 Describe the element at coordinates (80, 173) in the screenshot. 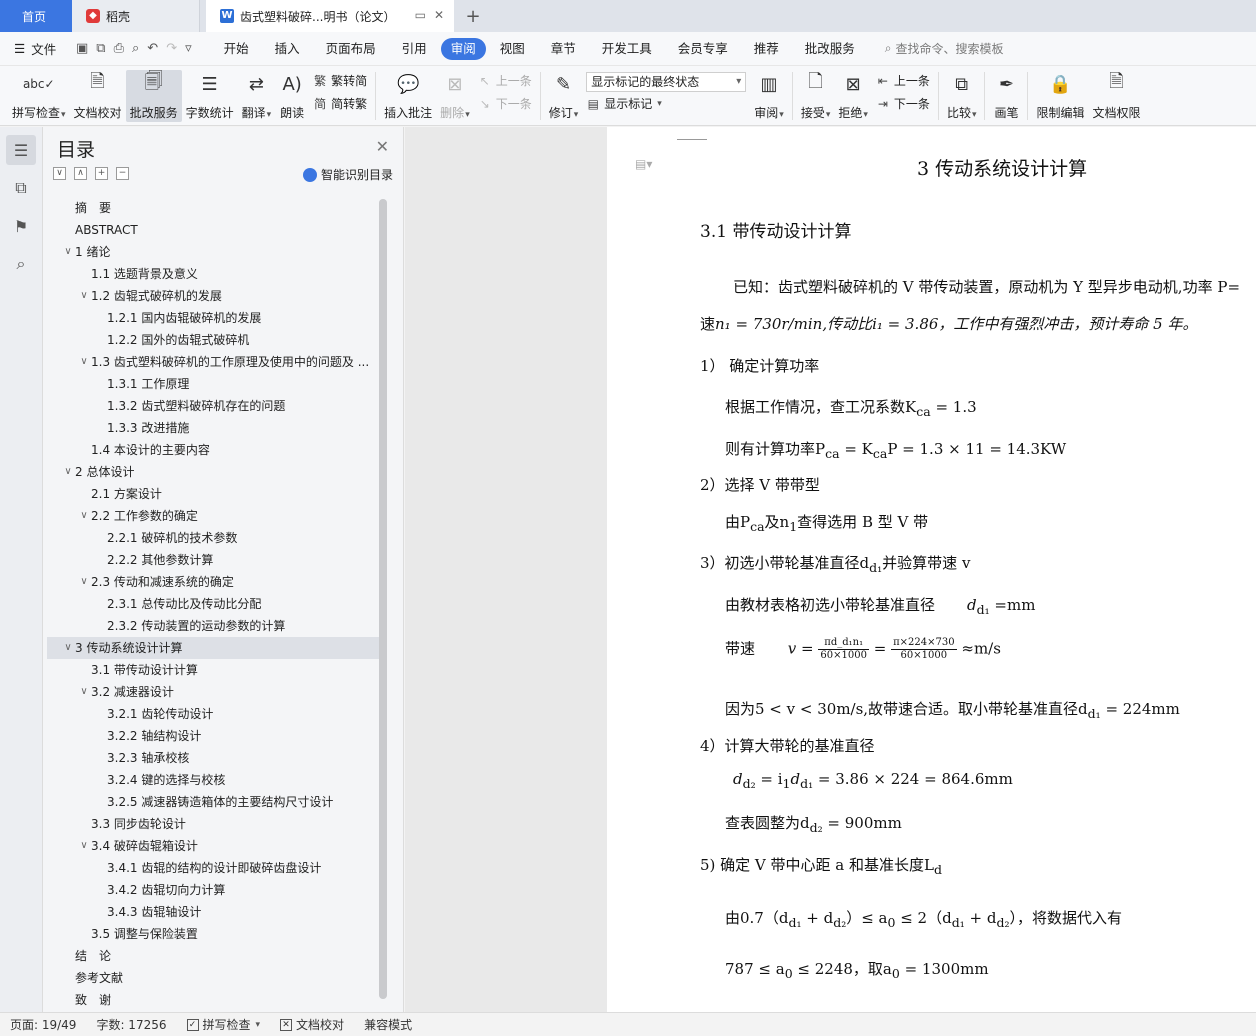

I see `toc-expand-all-icon: ∧` at that location.